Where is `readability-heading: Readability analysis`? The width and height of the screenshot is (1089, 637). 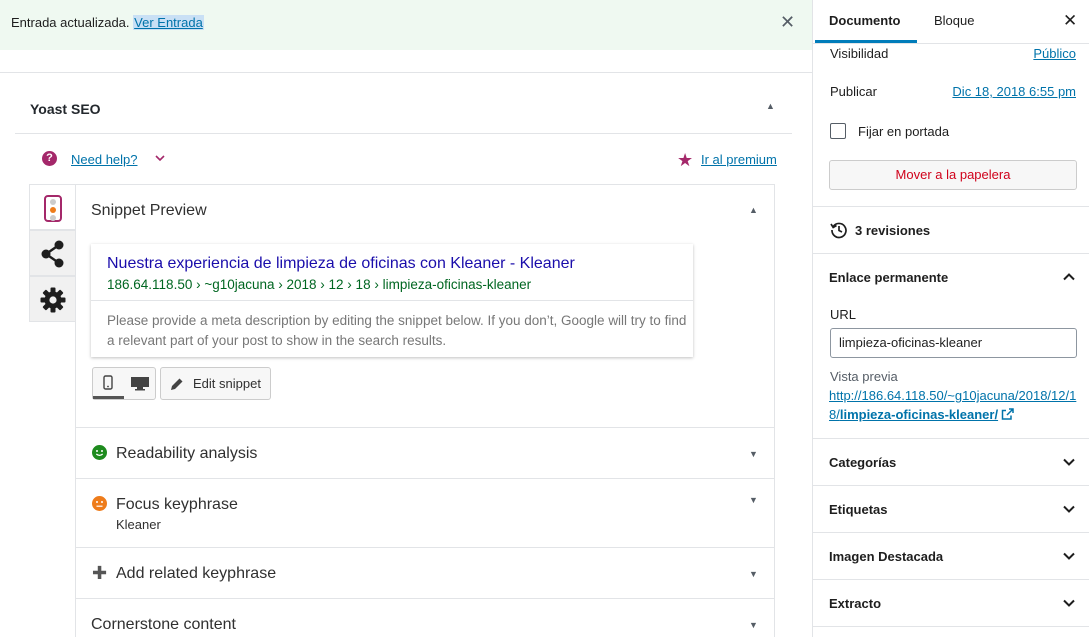 readability-heading: Readability analysis is located at coordinates (186, 454).